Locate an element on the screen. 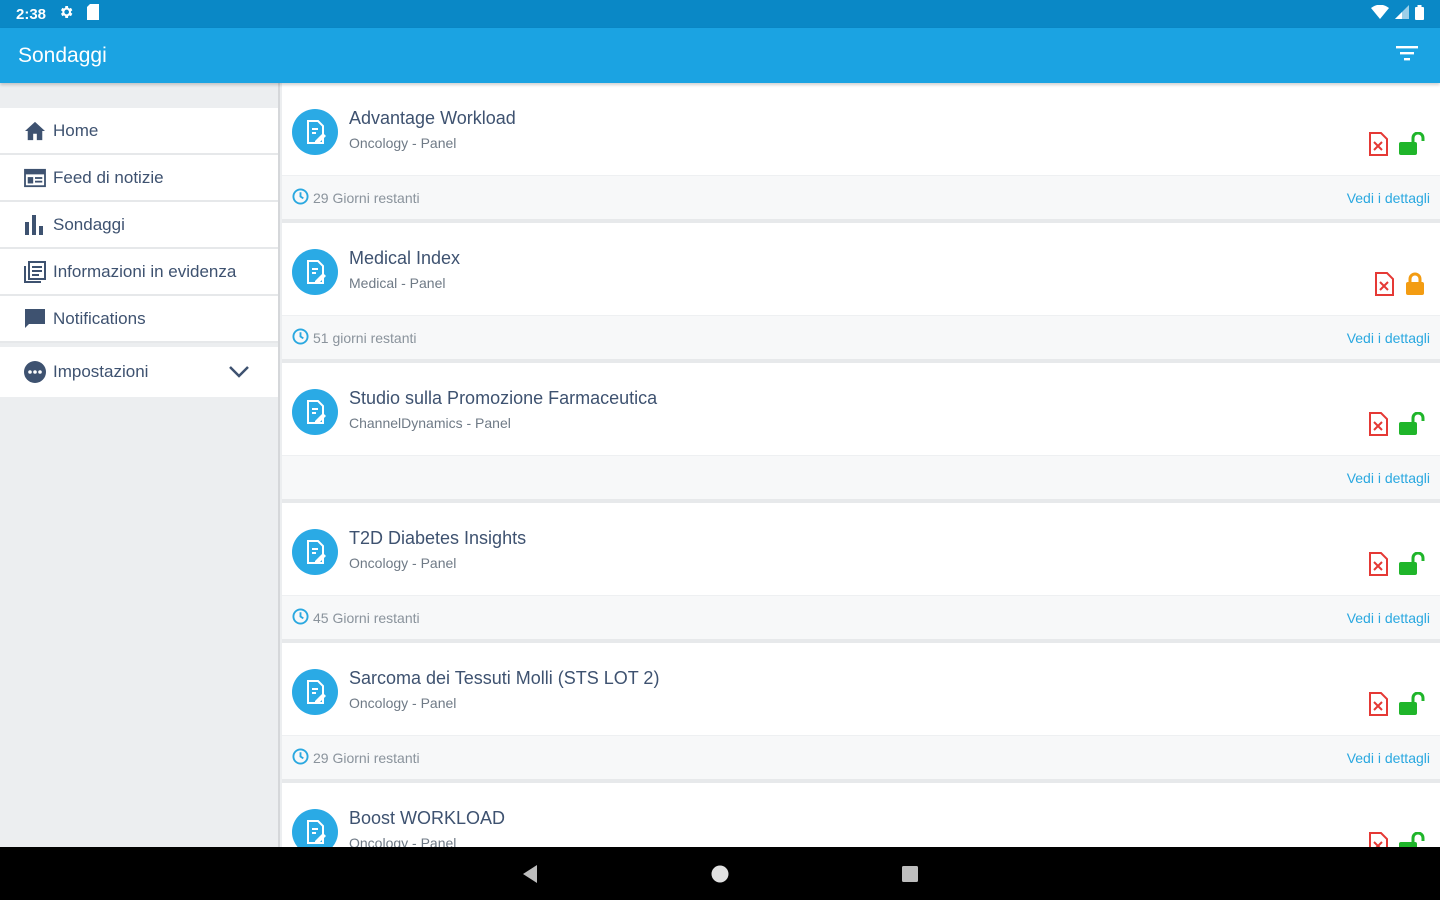 The image size is (1440, 900). filter-icon is located at coordinates (1407, 55).